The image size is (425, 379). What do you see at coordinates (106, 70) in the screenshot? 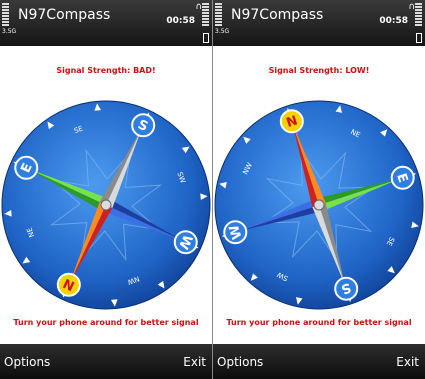
I see `signal-strength-text: Signal Strength: BAD!` at bounding box center [106, 70].